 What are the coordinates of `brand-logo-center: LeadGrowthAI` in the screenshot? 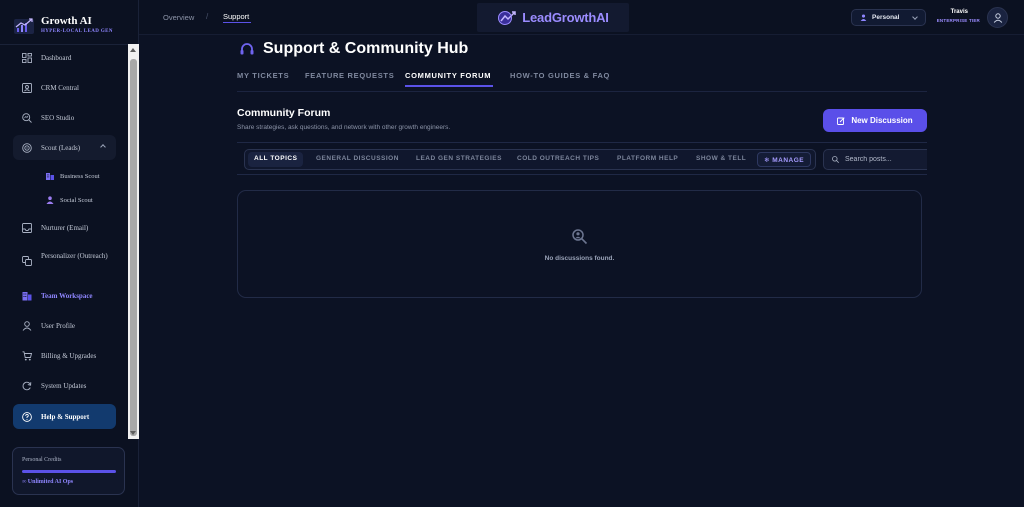 It's located at (553, 17).